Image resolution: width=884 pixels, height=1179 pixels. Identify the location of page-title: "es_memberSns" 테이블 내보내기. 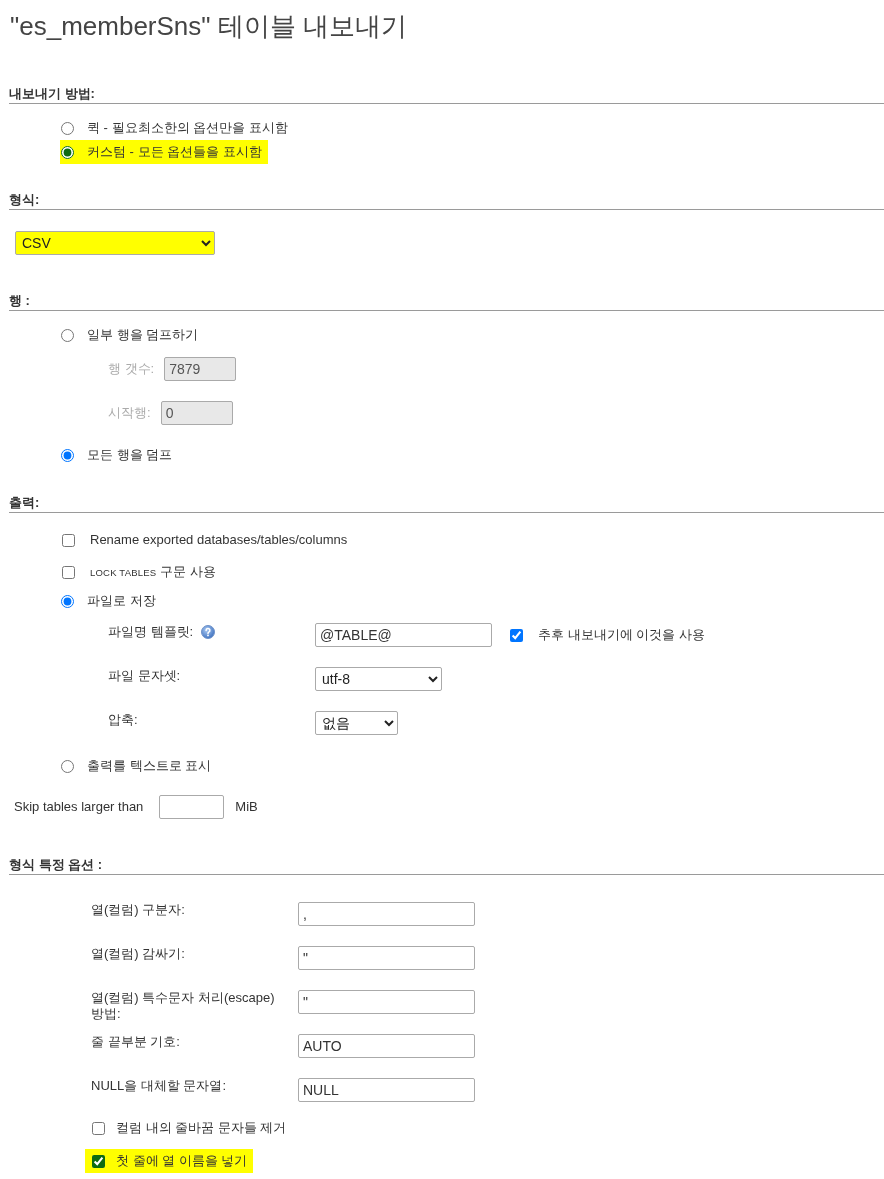
(208, 26).